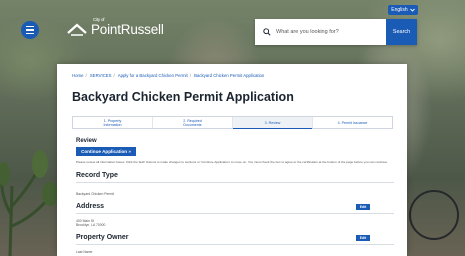  Describe the element at coordinates (229, 75) in the screenshot. I see `breadcrumb-current: Backyard Chicken Permit Application` at that location.